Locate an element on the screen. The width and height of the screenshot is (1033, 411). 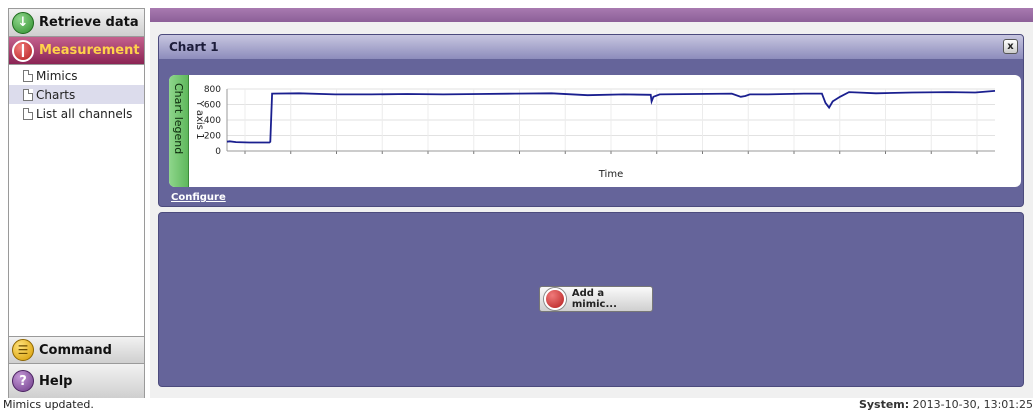
sidebar-item-label: Charts is located at coordinates (56, 94).